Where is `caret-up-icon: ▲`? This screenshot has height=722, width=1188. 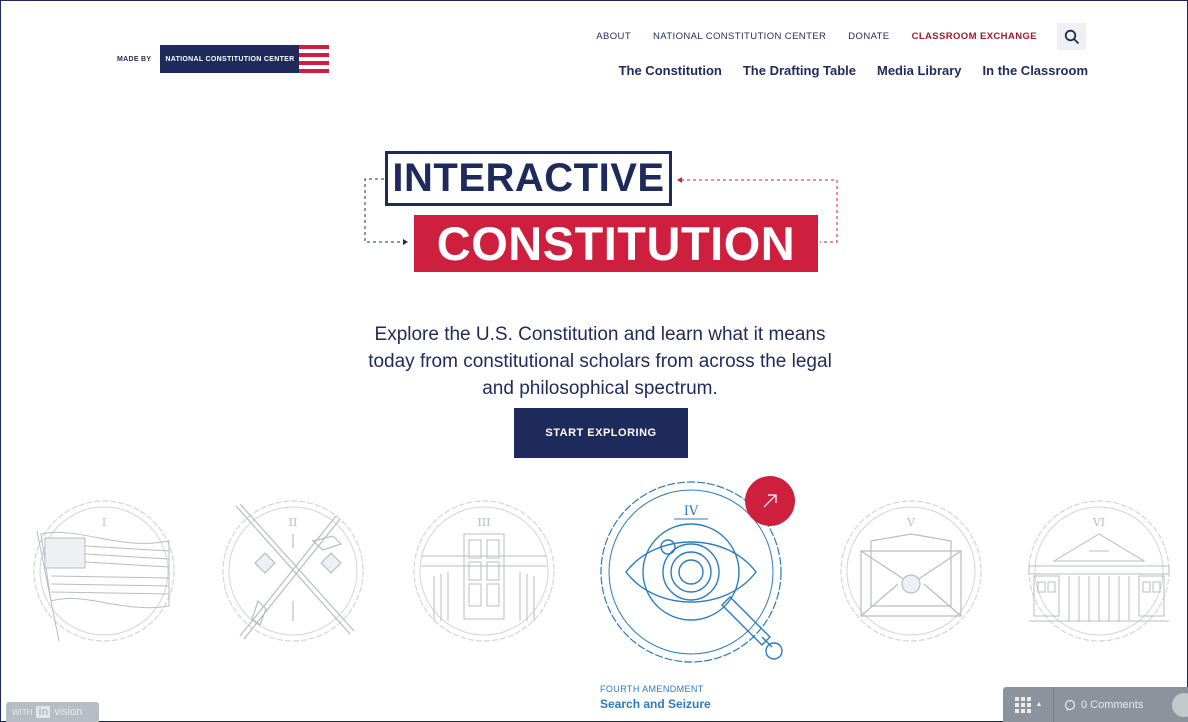
caret-up-icon: ▲ is located at coordinates (1039, 704).